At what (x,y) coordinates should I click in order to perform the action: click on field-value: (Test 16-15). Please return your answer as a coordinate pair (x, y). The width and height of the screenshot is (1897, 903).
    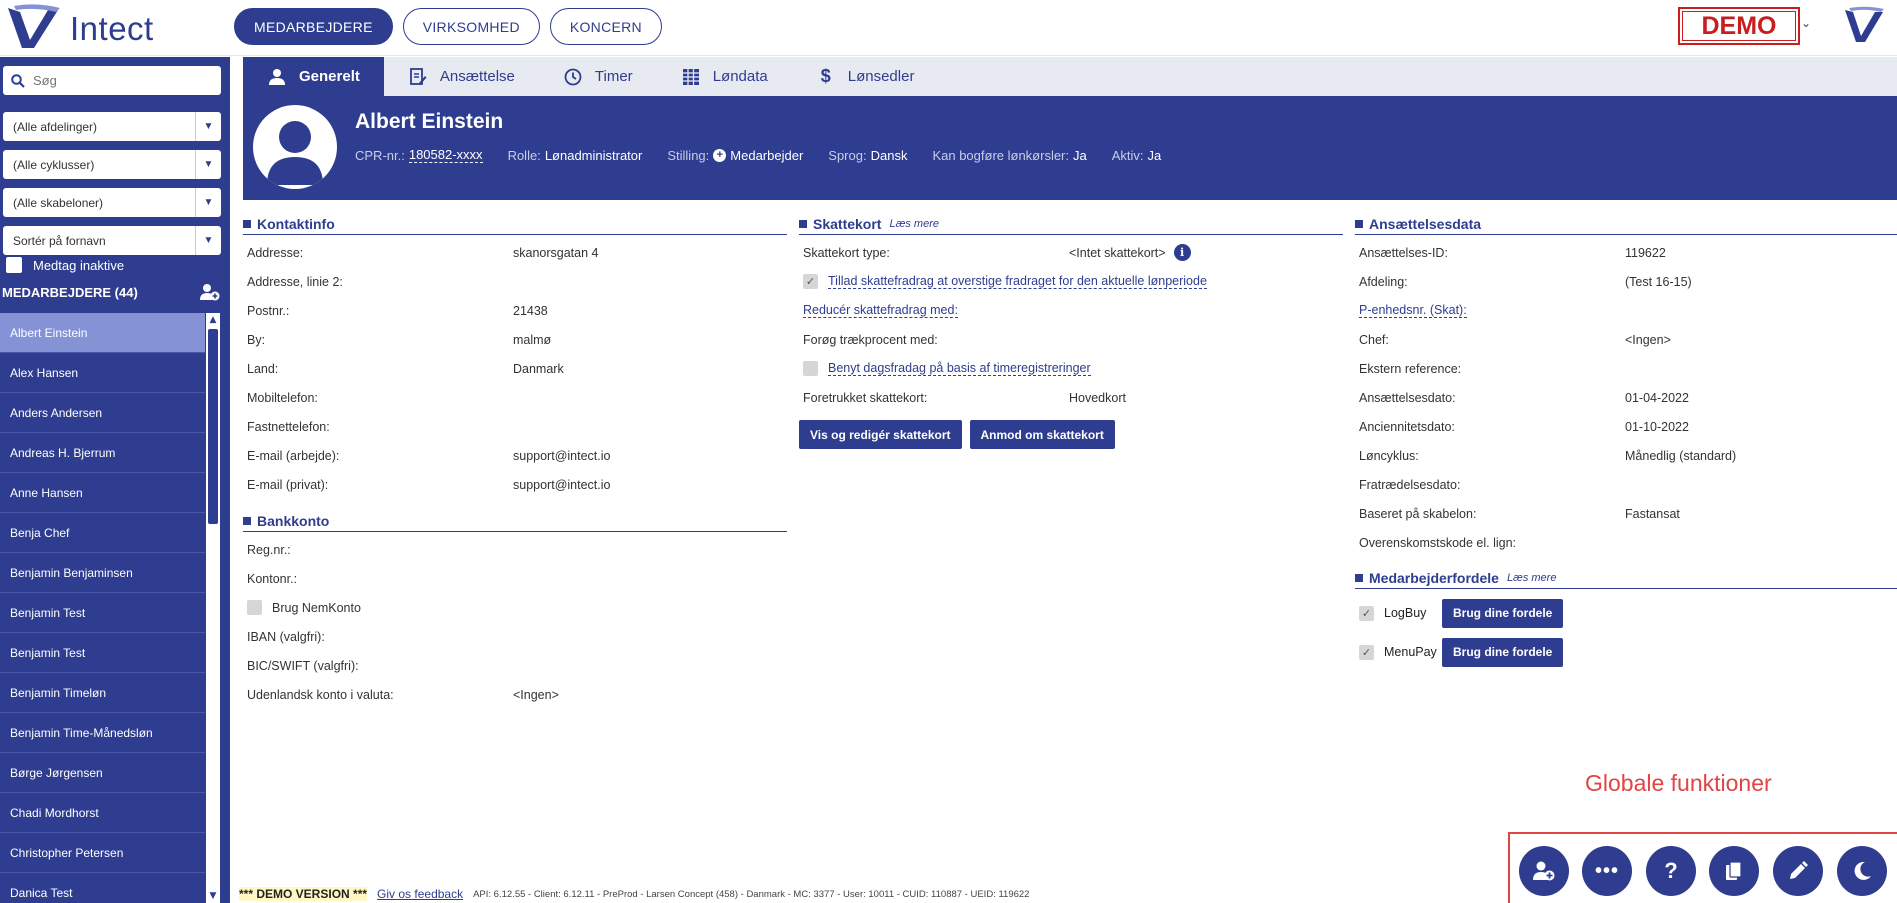
    Looking at the image, I should click on (1658, 282).